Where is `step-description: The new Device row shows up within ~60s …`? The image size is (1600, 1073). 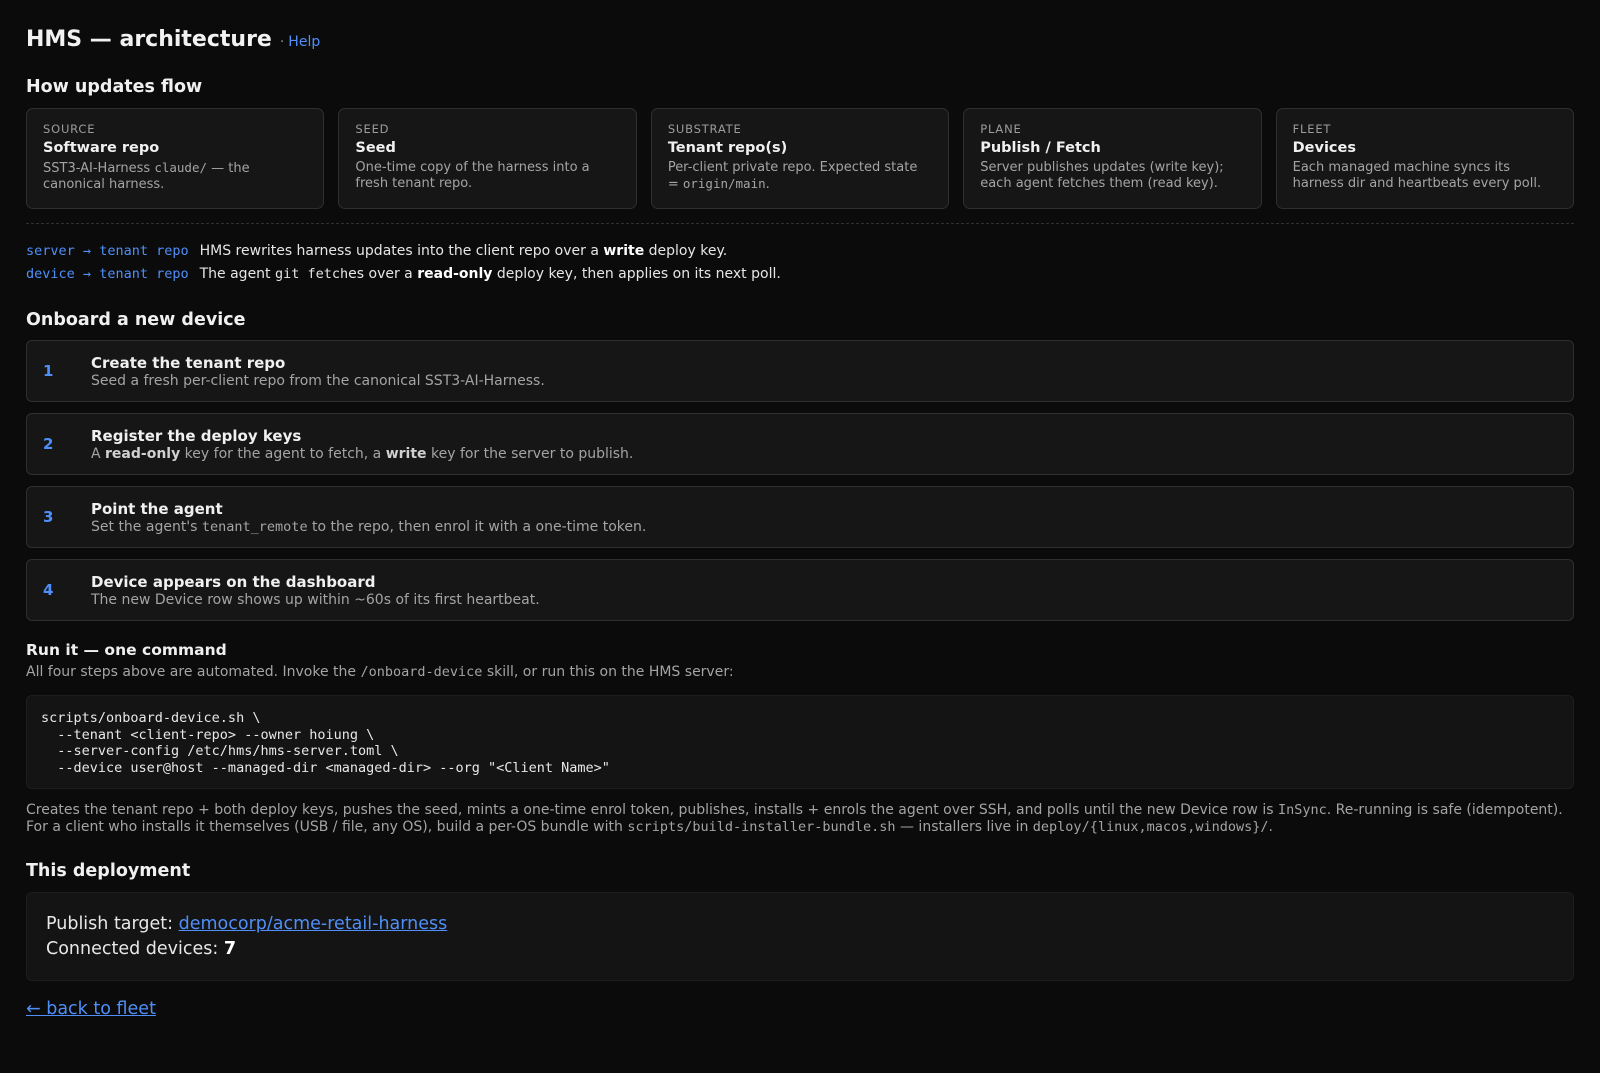
step-description: The new Device row shows up within ~60s … is located at coordinates (315, 599).